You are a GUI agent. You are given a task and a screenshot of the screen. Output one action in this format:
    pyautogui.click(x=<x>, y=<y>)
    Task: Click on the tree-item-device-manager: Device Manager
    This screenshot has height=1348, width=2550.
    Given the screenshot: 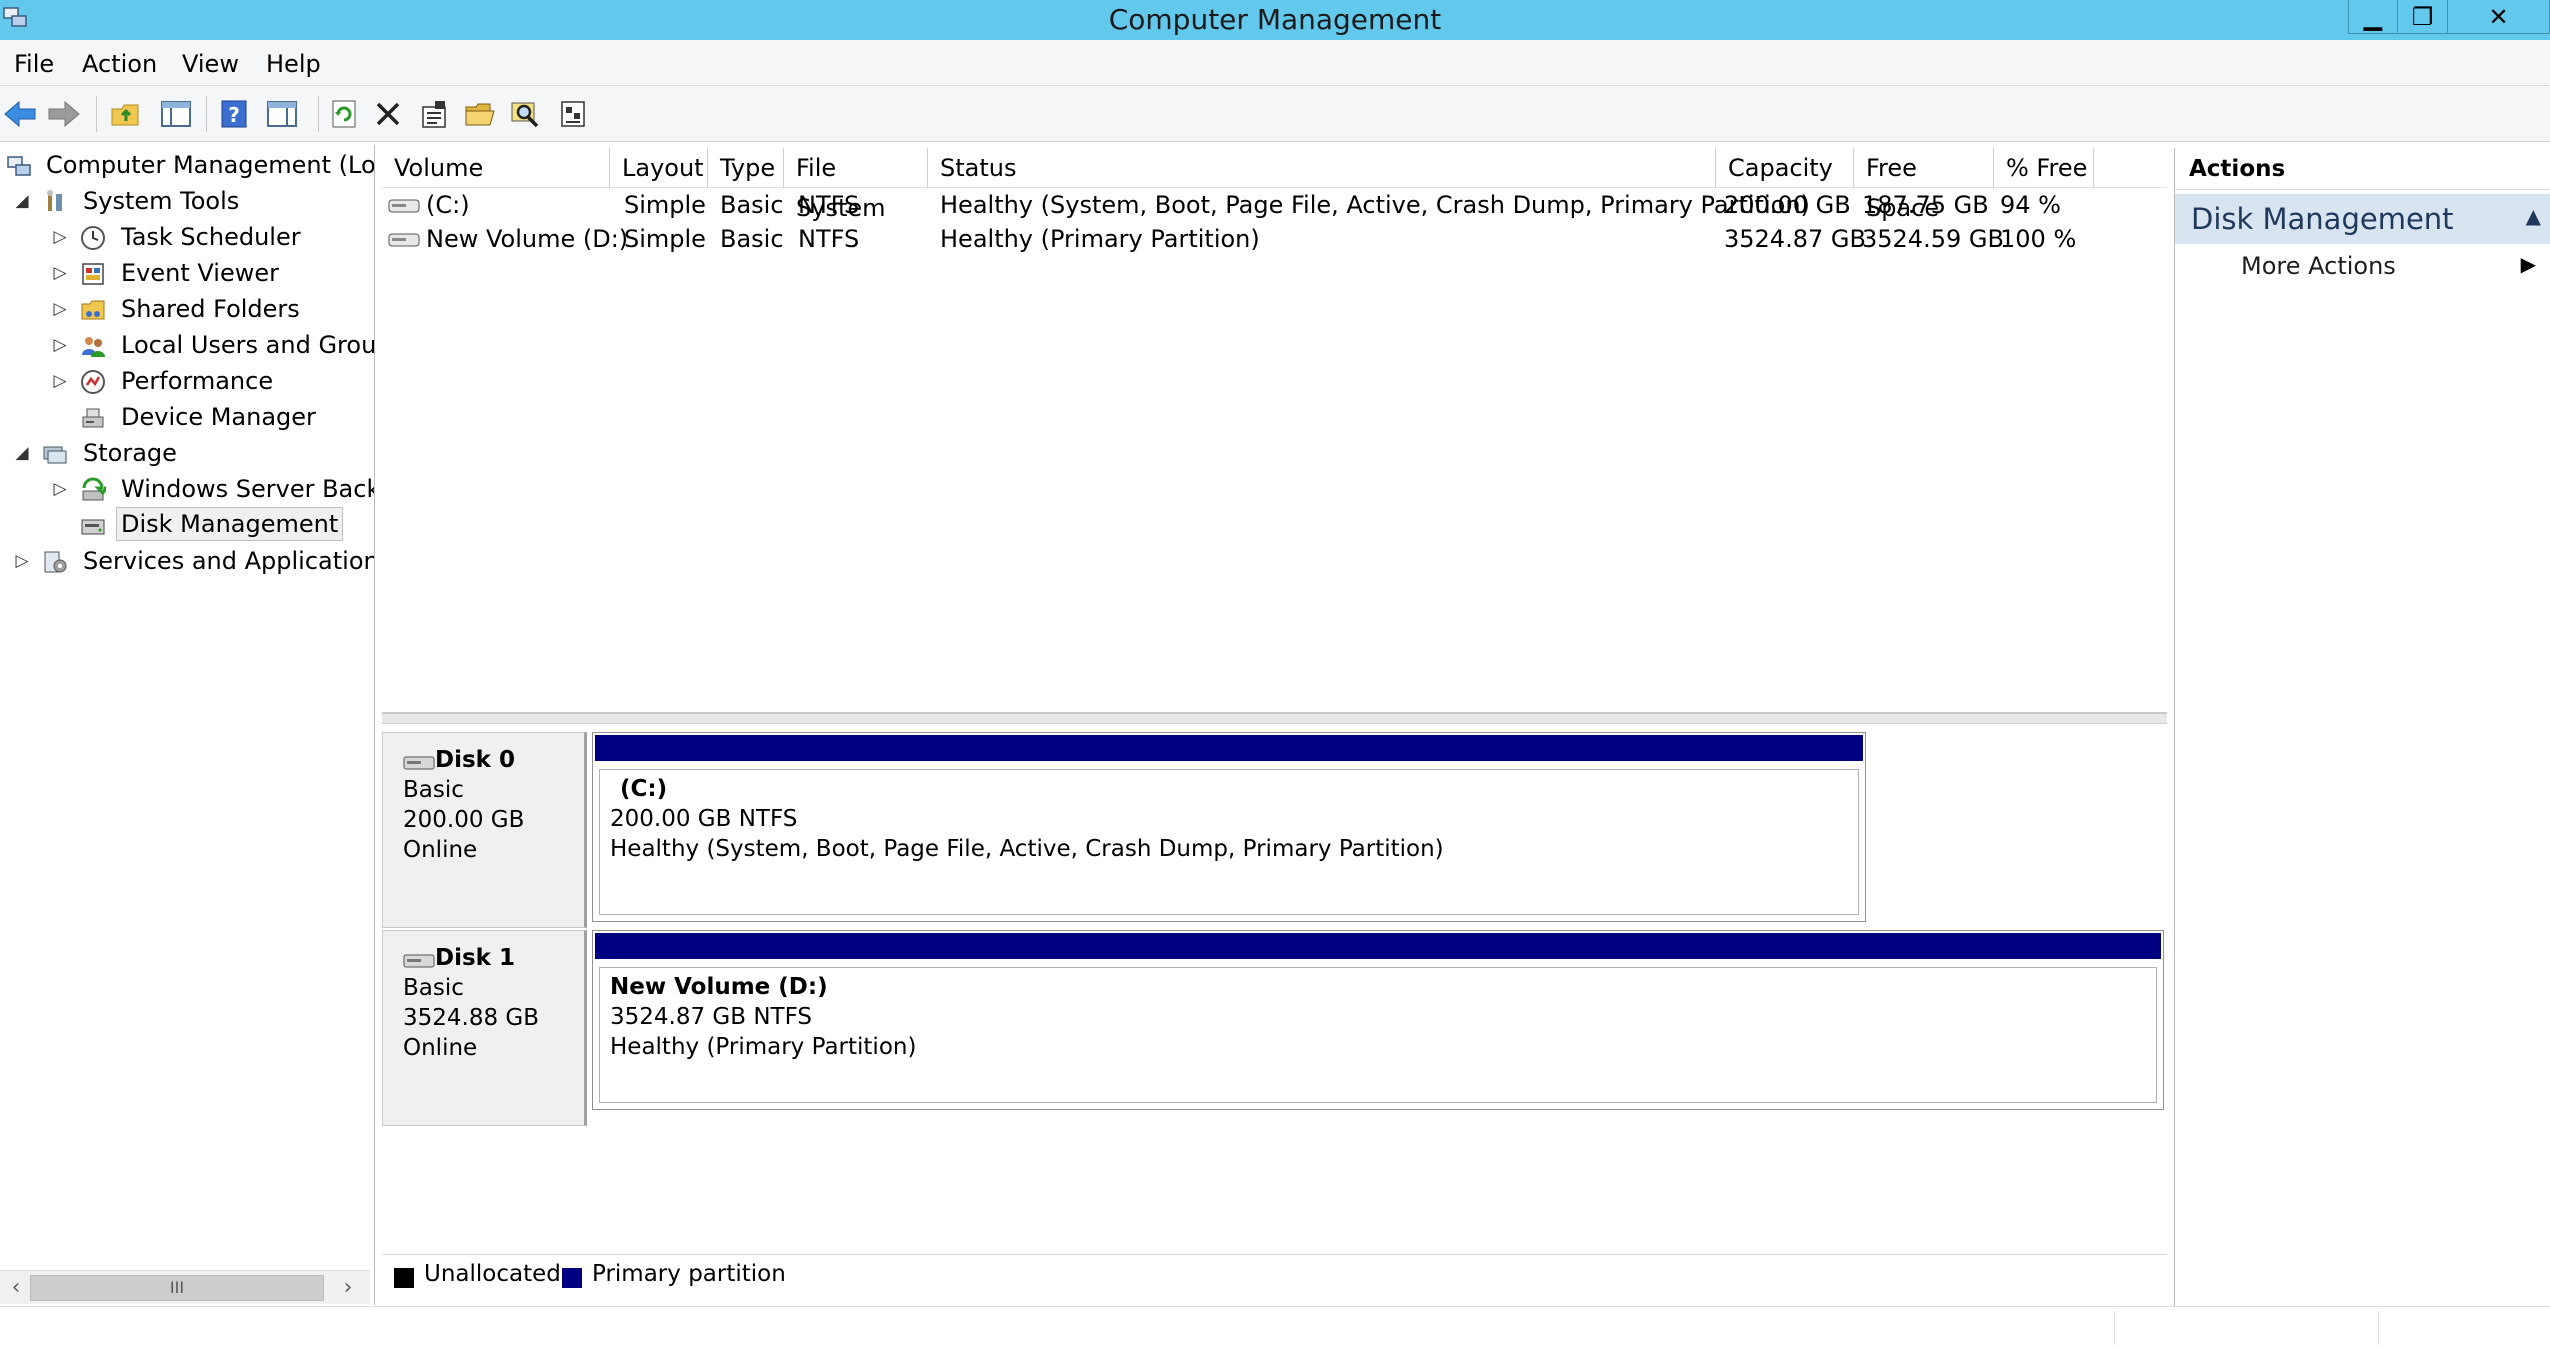 What is the action you would take?
    pyautogui.click(x=187, y=417)
    